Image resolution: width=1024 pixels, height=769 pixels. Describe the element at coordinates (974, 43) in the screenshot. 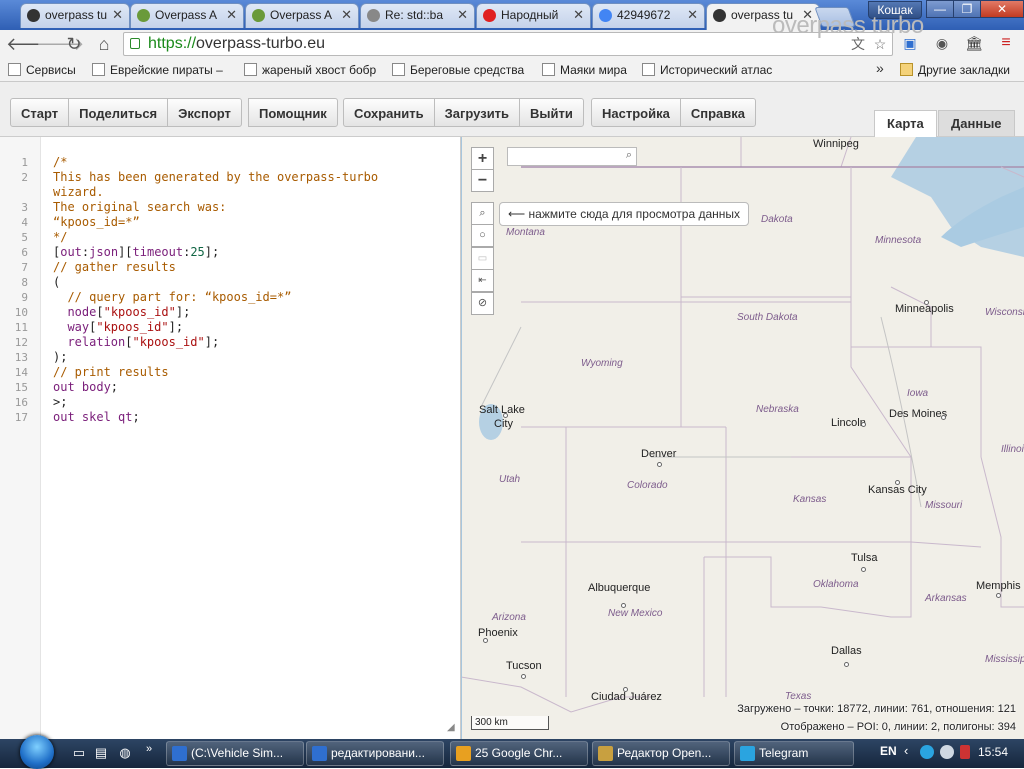

I see `extension-museum-icon: 🏛` at that location.